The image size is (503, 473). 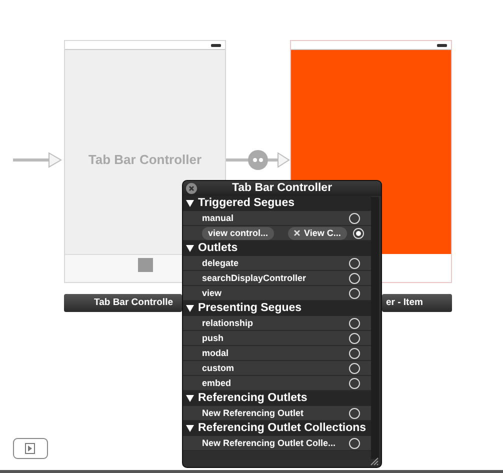 What do you see at coordinates (250, 308) in the screenshot?
I see `section-header: Presenting Segues` at bounding box center [250, 308].